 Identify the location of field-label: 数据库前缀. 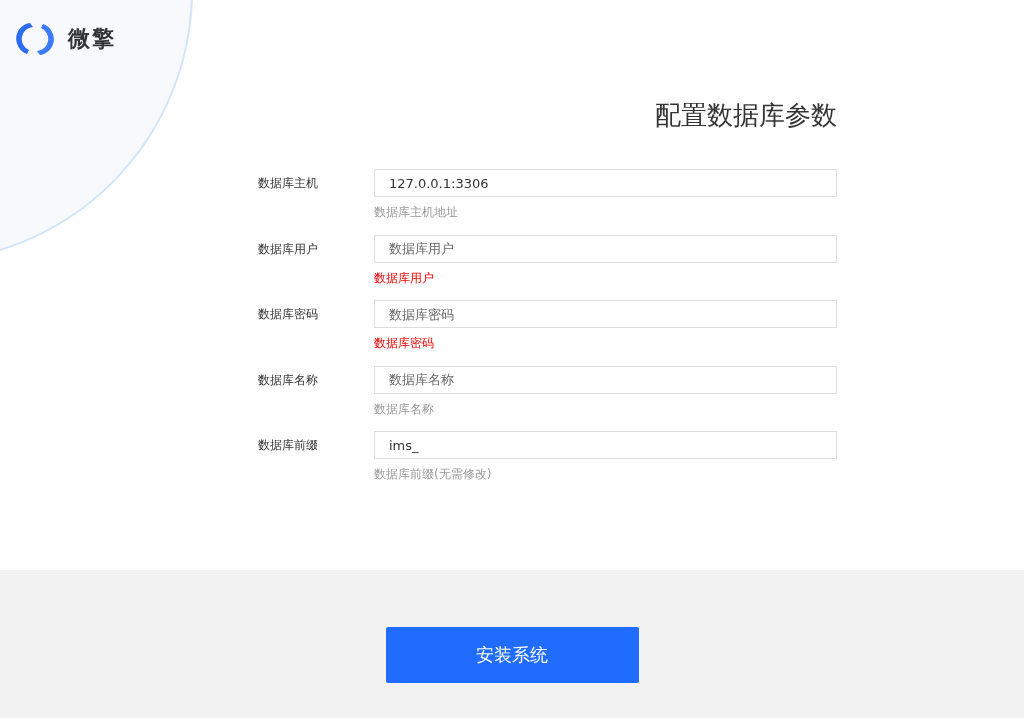
(288, 445).